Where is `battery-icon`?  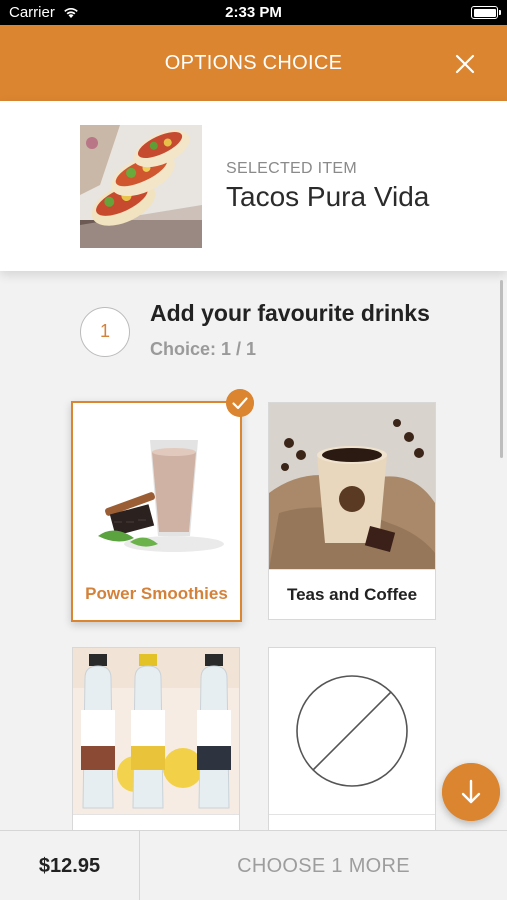
battery-icon is located at coordinates (486, 12).